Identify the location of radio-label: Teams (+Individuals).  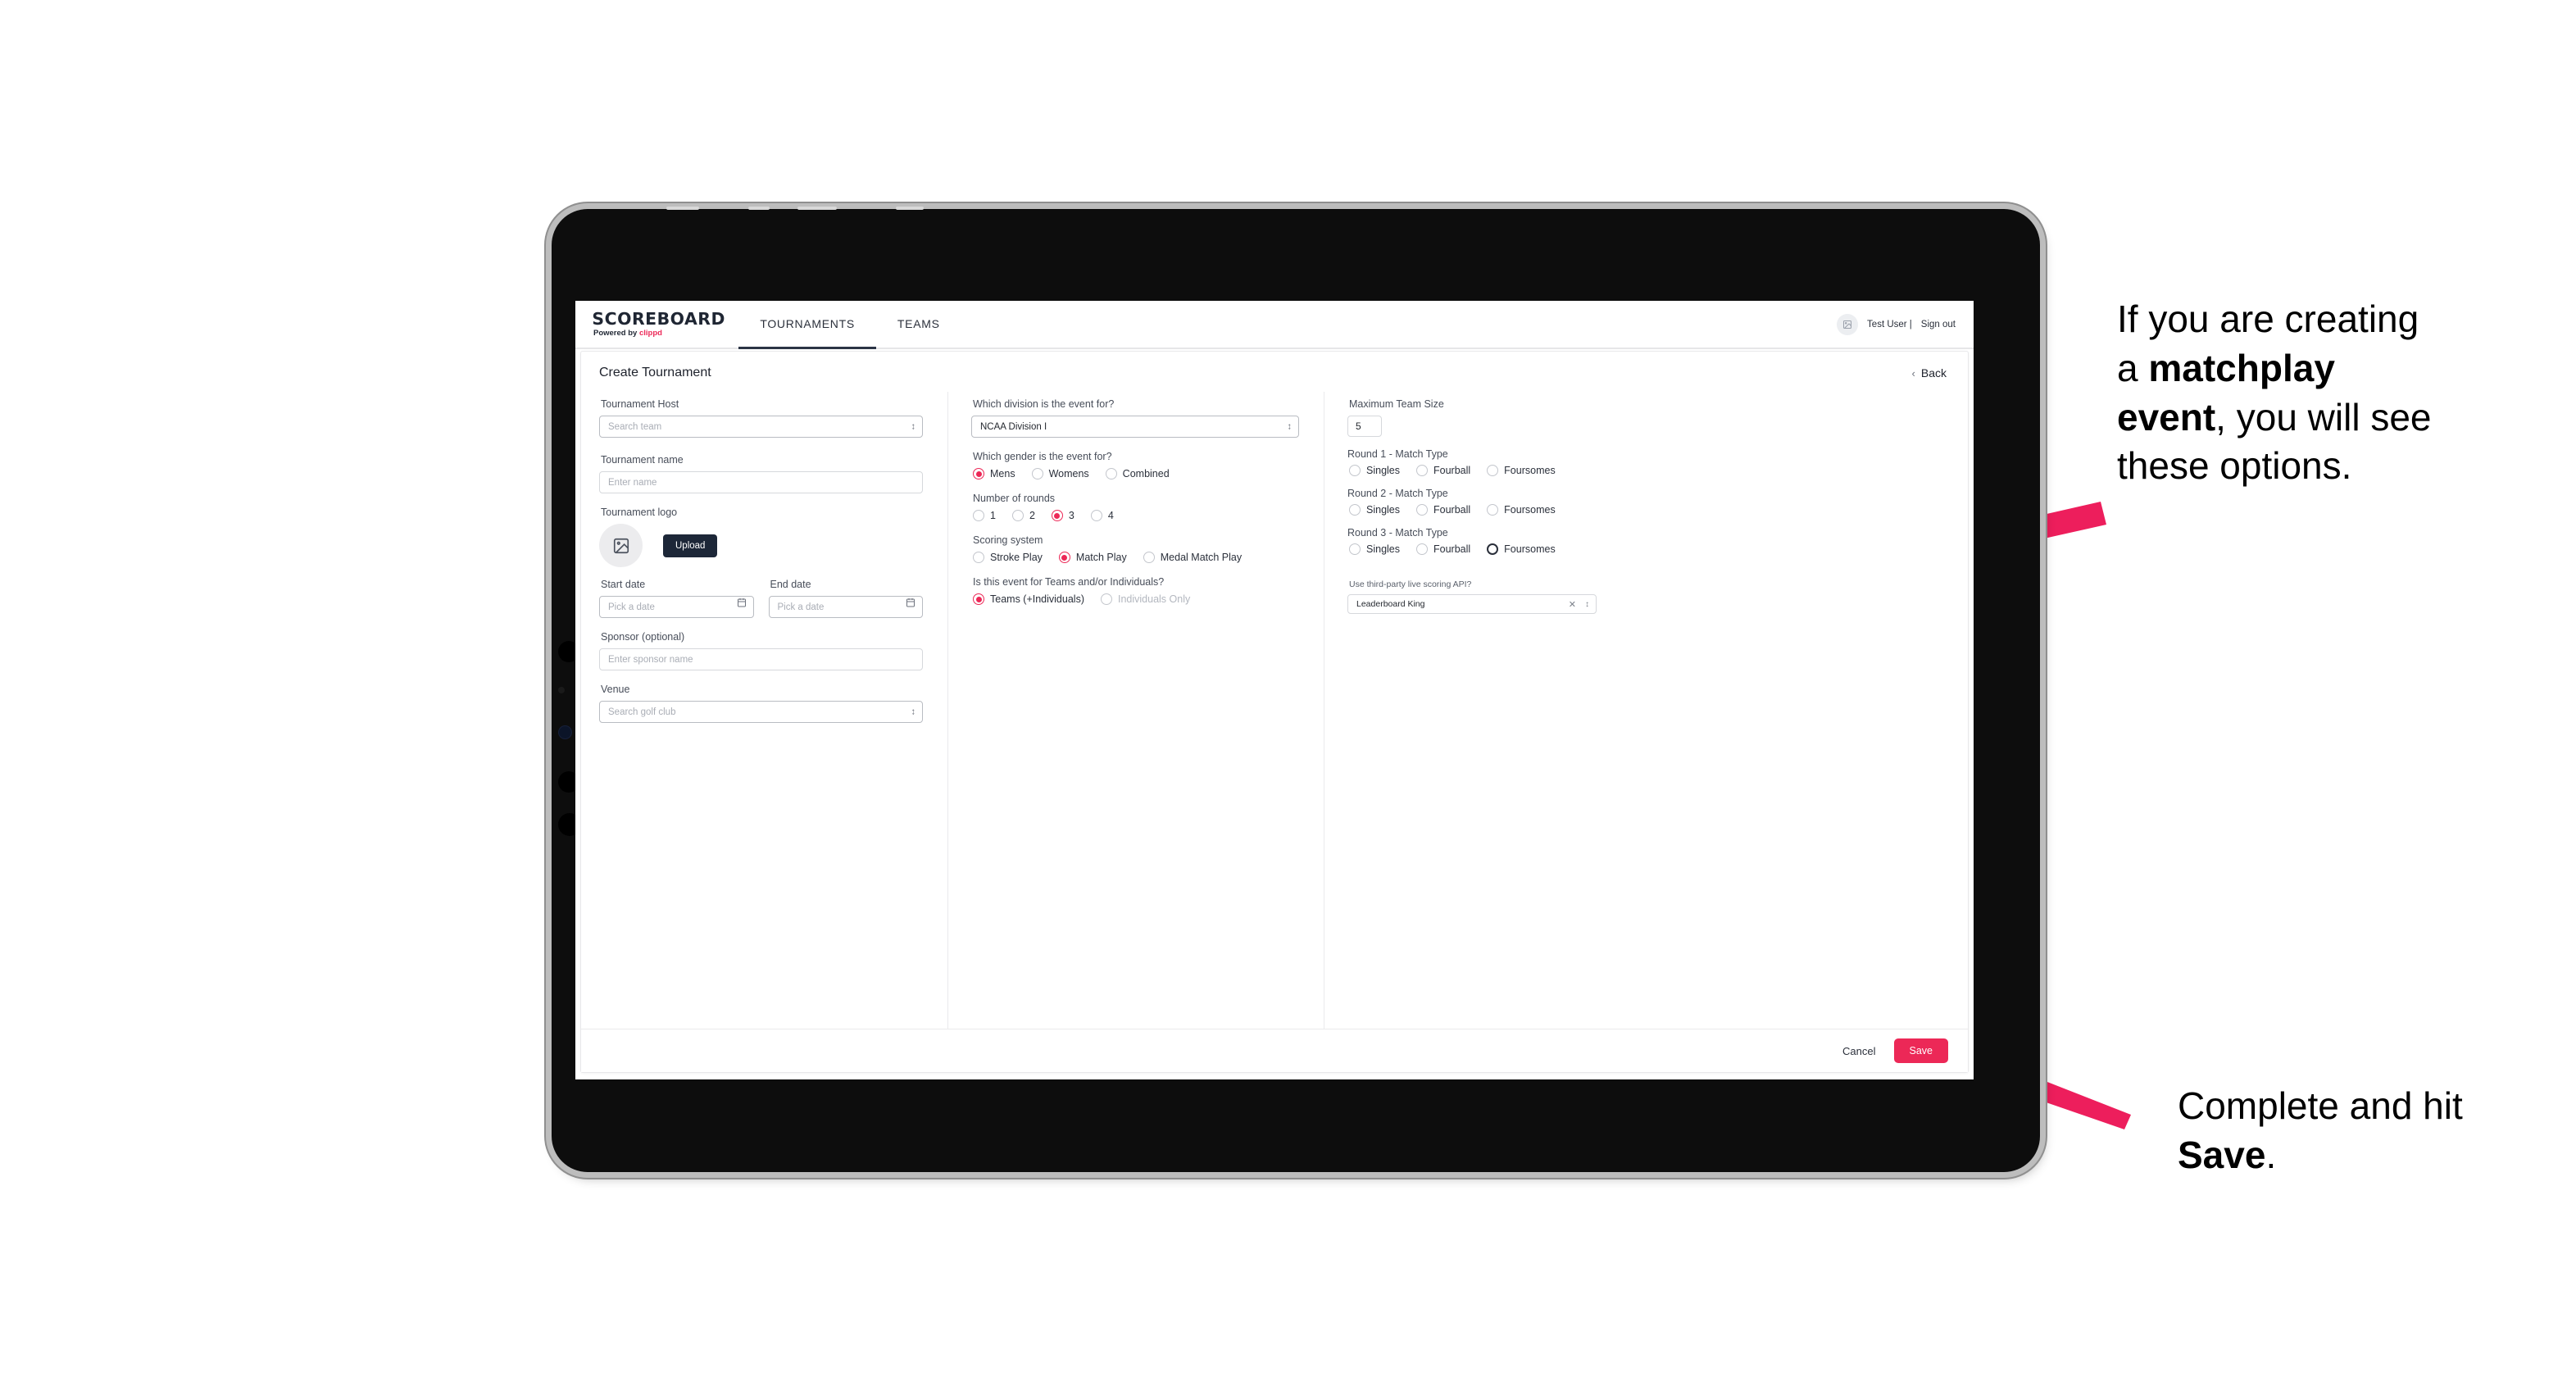
(1037, 599).